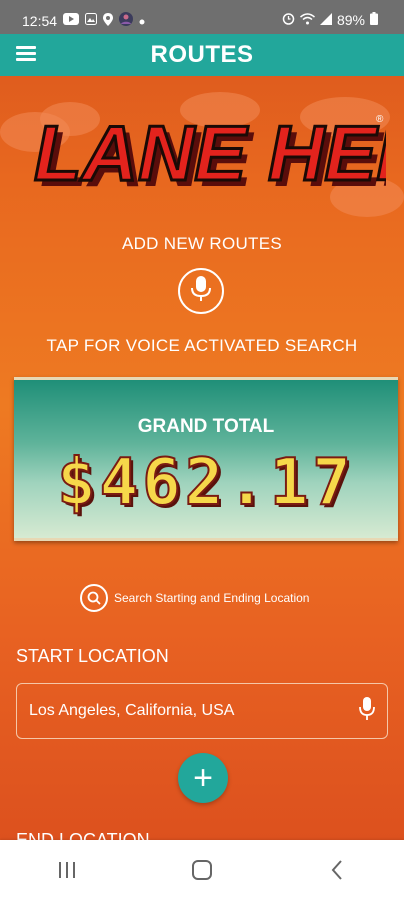 The image size is (404, 900). What do you see at coordinates (206, 426) in the screenshot?
I see `grand-total-label: GRAND TOTAL` at bounding box center [206, 426].